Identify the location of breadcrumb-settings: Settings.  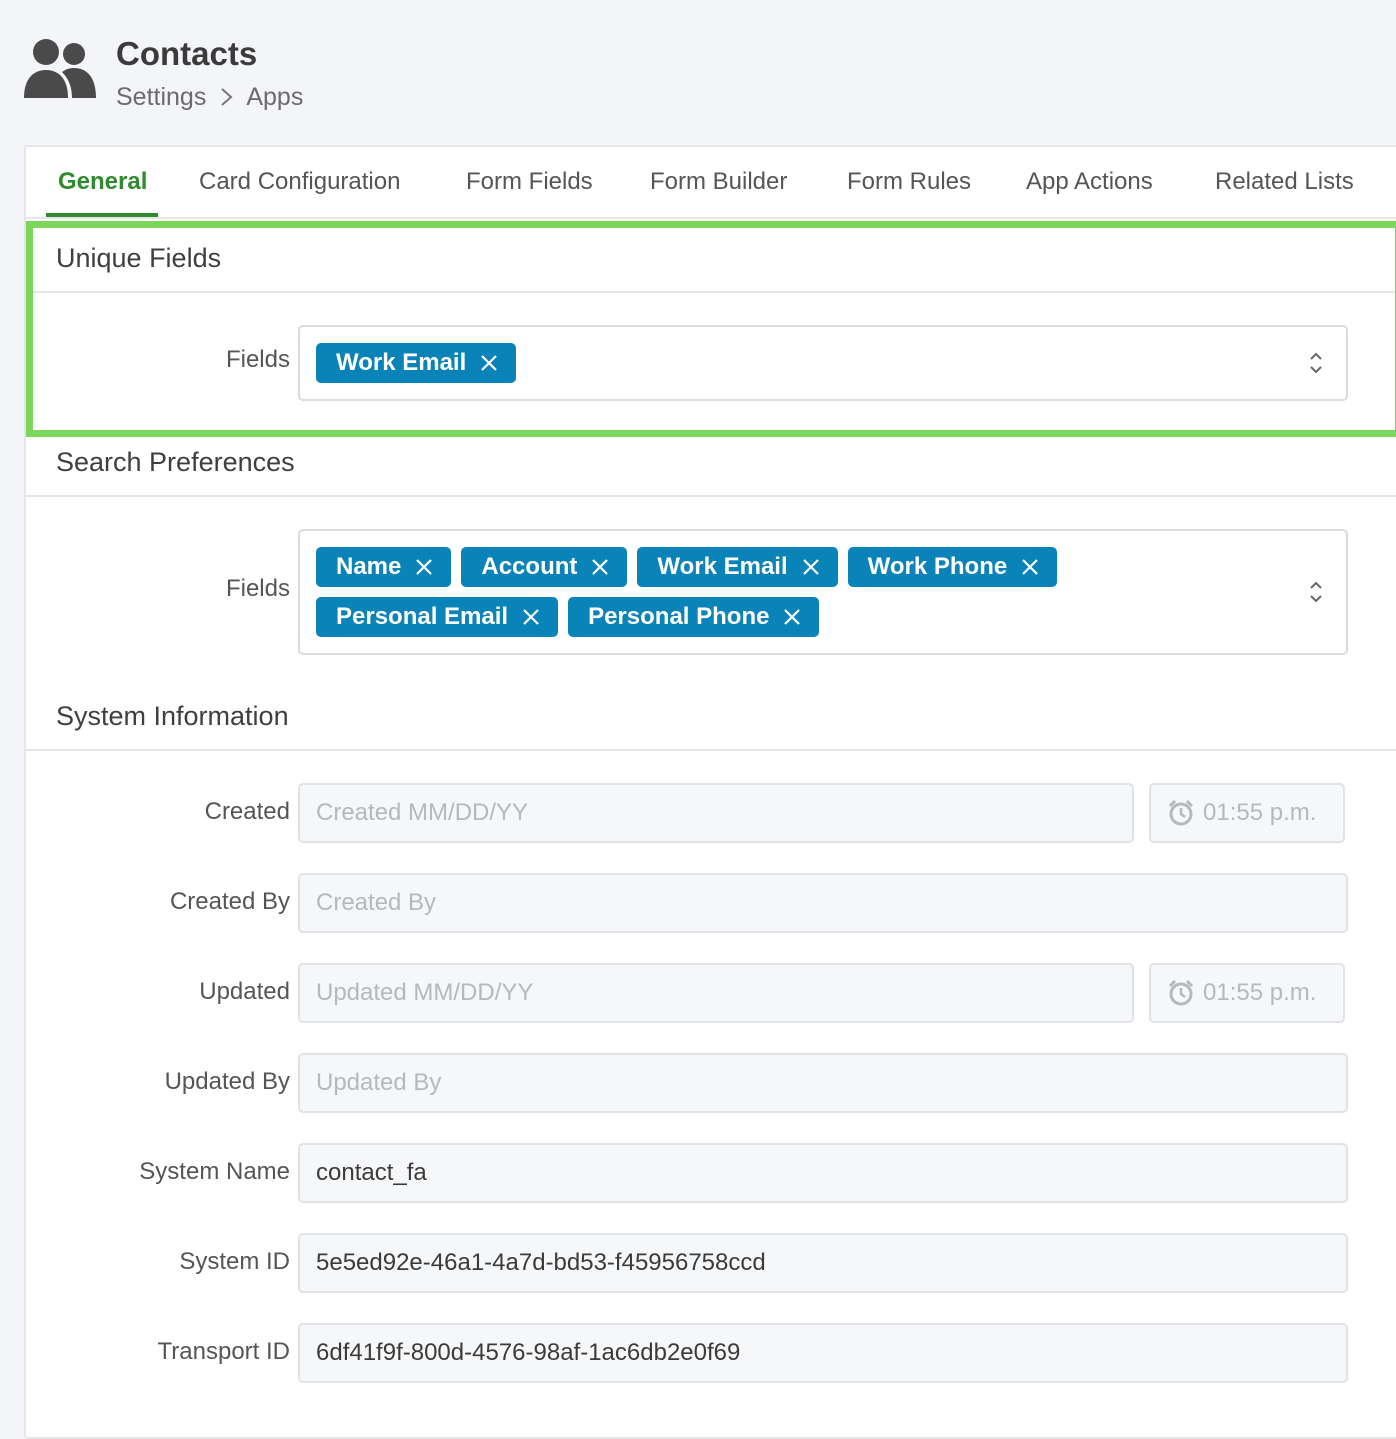
(161, 97).